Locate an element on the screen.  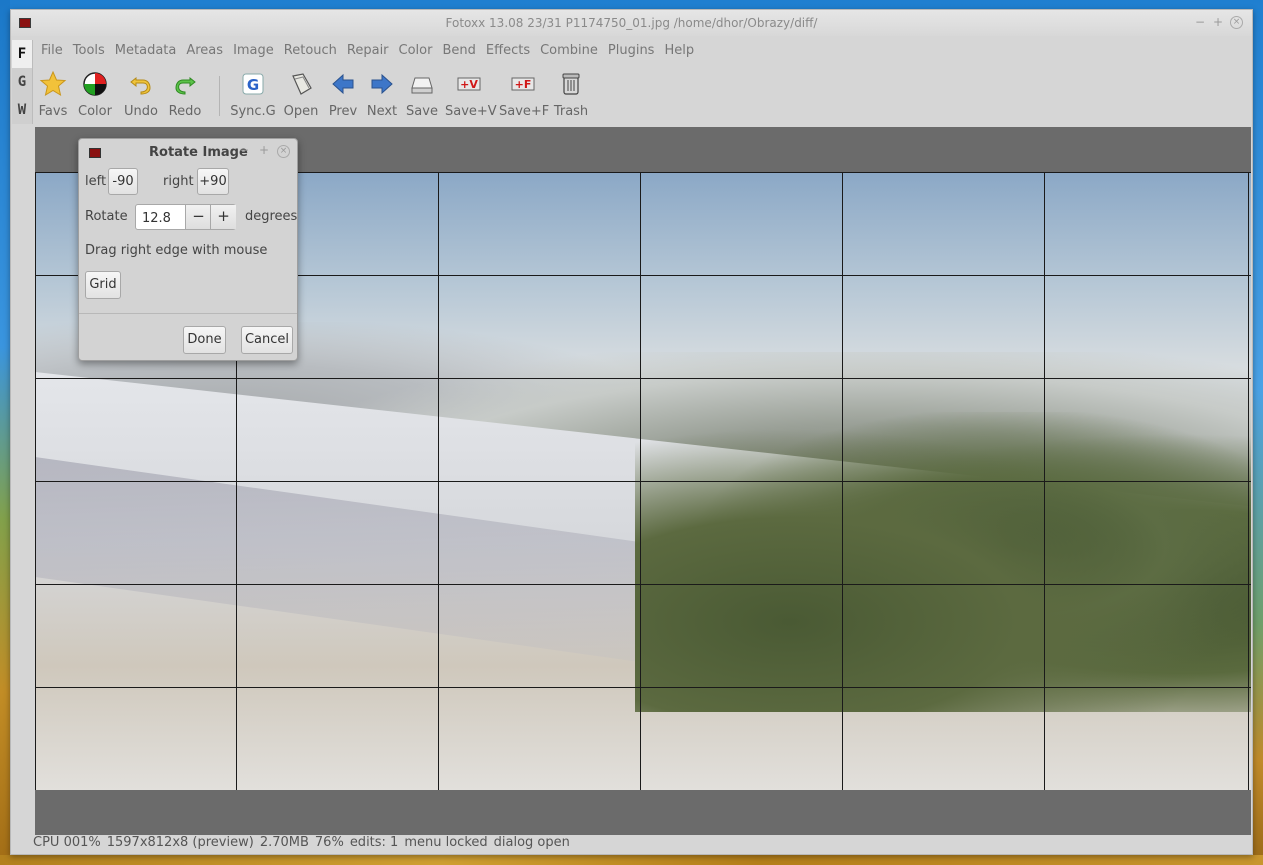
degrees-label: degrees is located at coordinates (271, 216).